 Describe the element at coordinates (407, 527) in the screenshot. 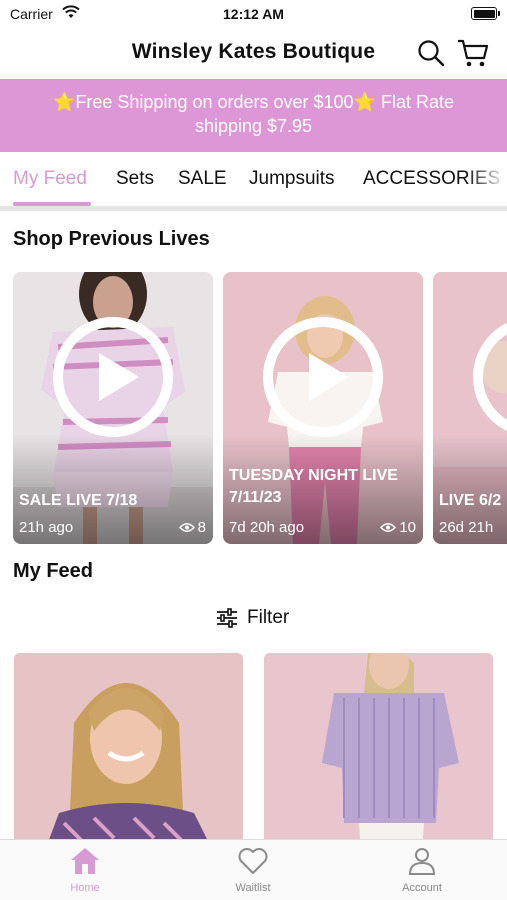

I see `live-views-count: 10` at that location.